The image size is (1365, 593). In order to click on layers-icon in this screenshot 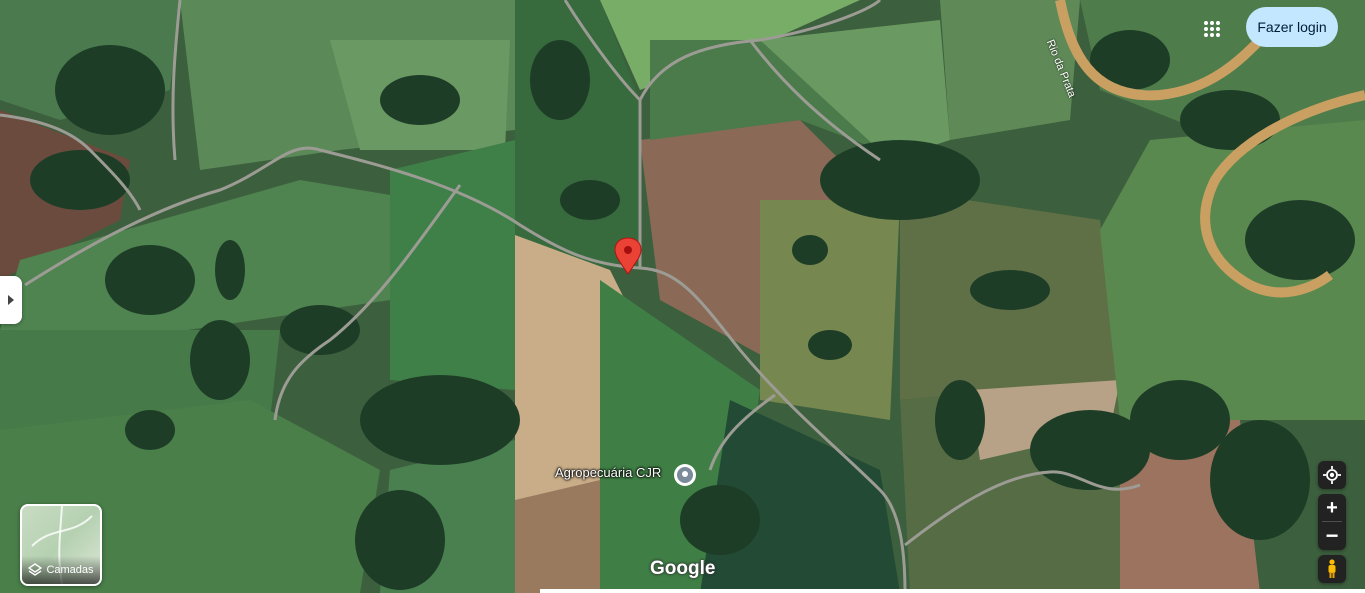, I will do `click(35, 569)`.